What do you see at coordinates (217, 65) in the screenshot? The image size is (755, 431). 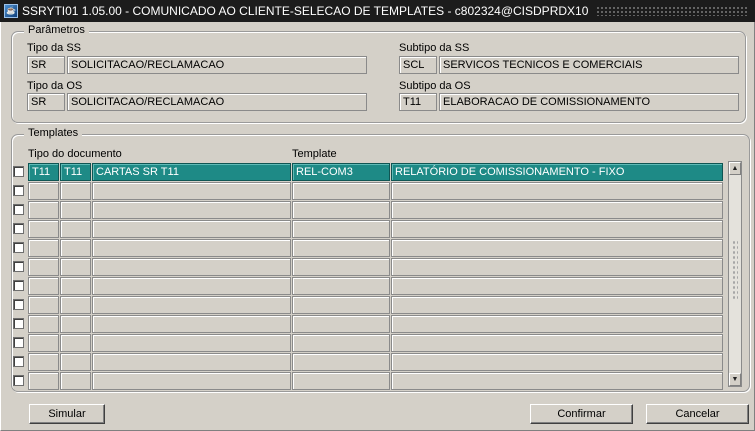 I see `tipo-ss-desc-field: SOLICITACAO/RECLAMACAO` at bounding box center [217, 65].